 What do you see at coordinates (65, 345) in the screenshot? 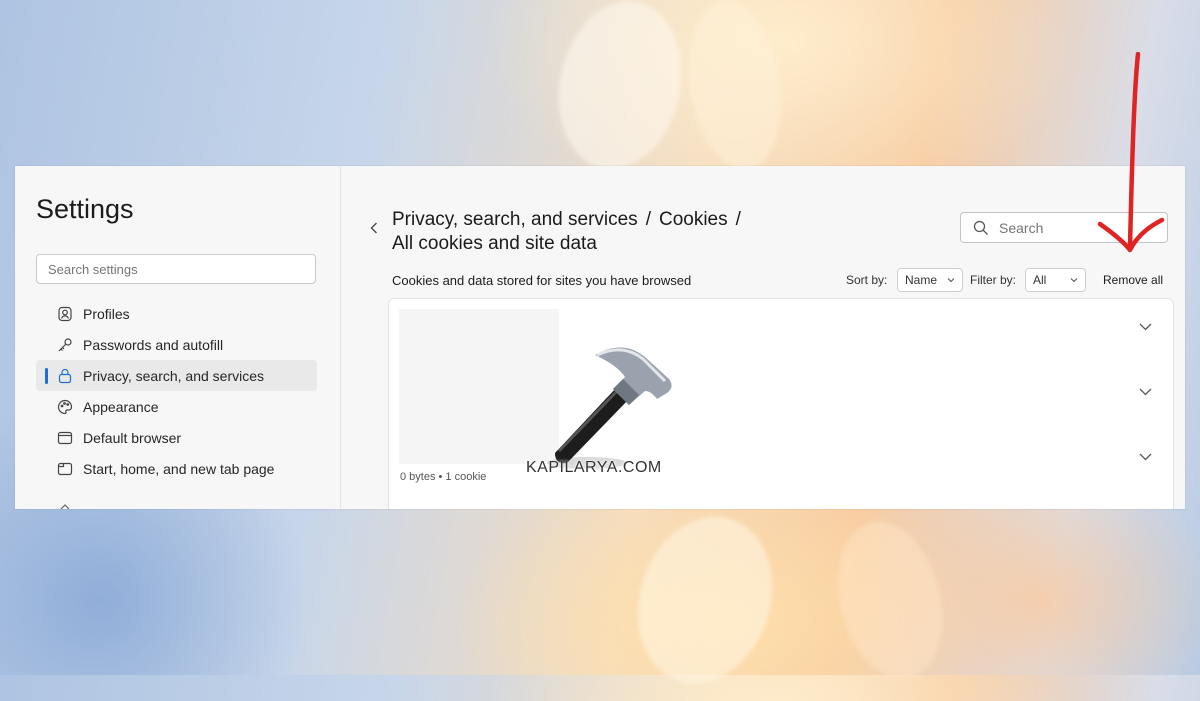
I see `key-icon` at bounding box center [65, 345].